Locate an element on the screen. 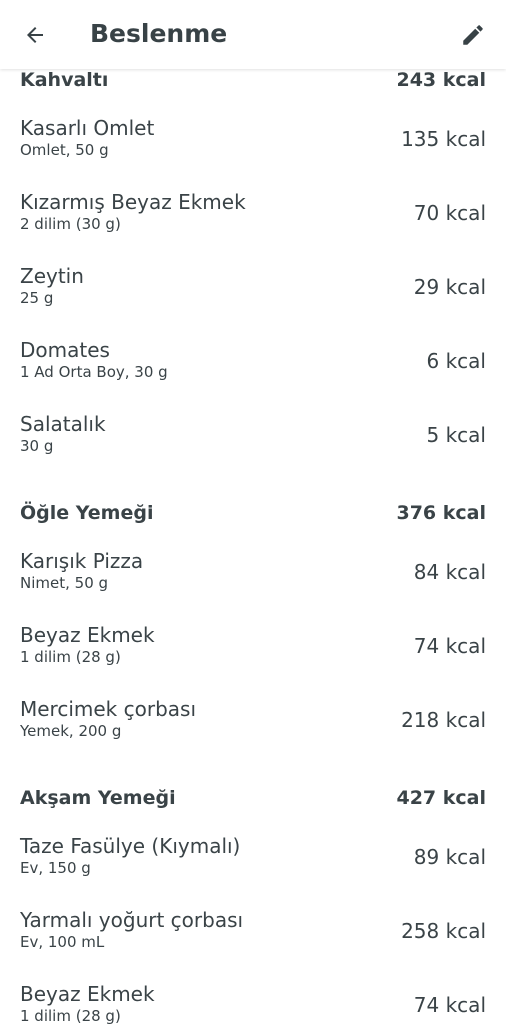  food-text: Kasarlı Omlet Omlet, 50 g is located at coordinates (87, 138).